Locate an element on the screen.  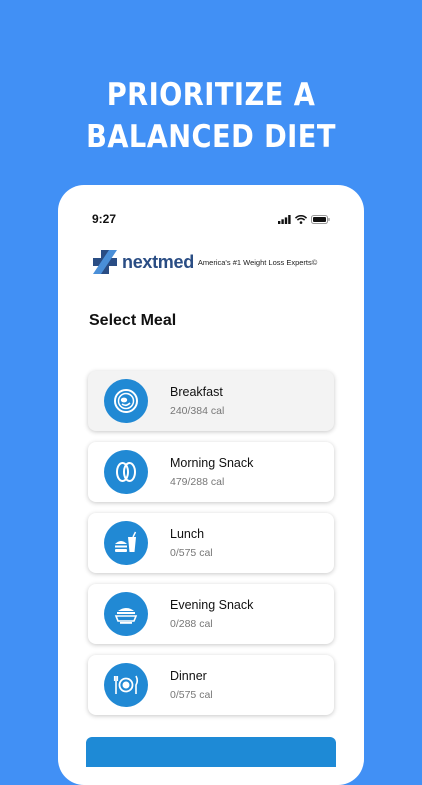
meal-card-evening-snack: Evening Snack 0/288 cal is located at coordinates (211, 614).